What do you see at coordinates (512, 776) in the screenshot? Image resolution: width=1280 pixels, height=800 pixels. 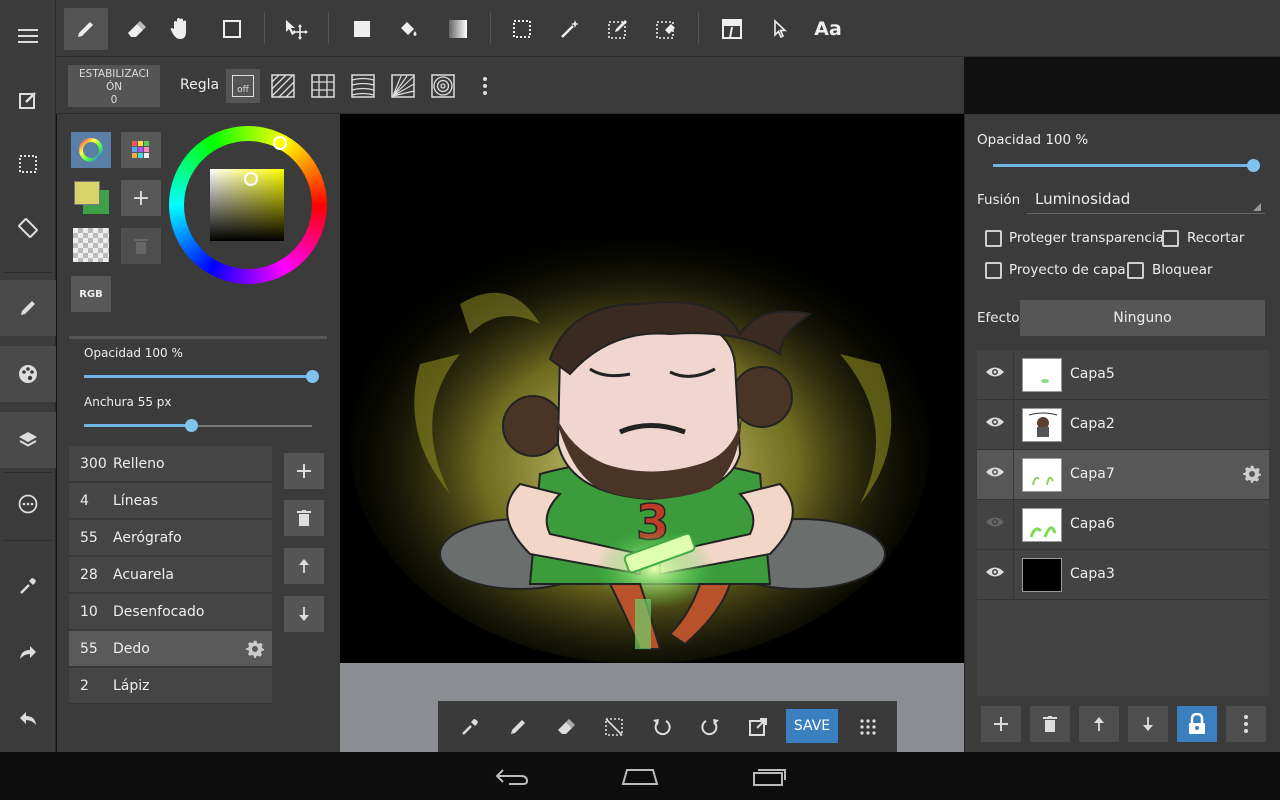 I see `back-button` at bounding box center [512, 776].